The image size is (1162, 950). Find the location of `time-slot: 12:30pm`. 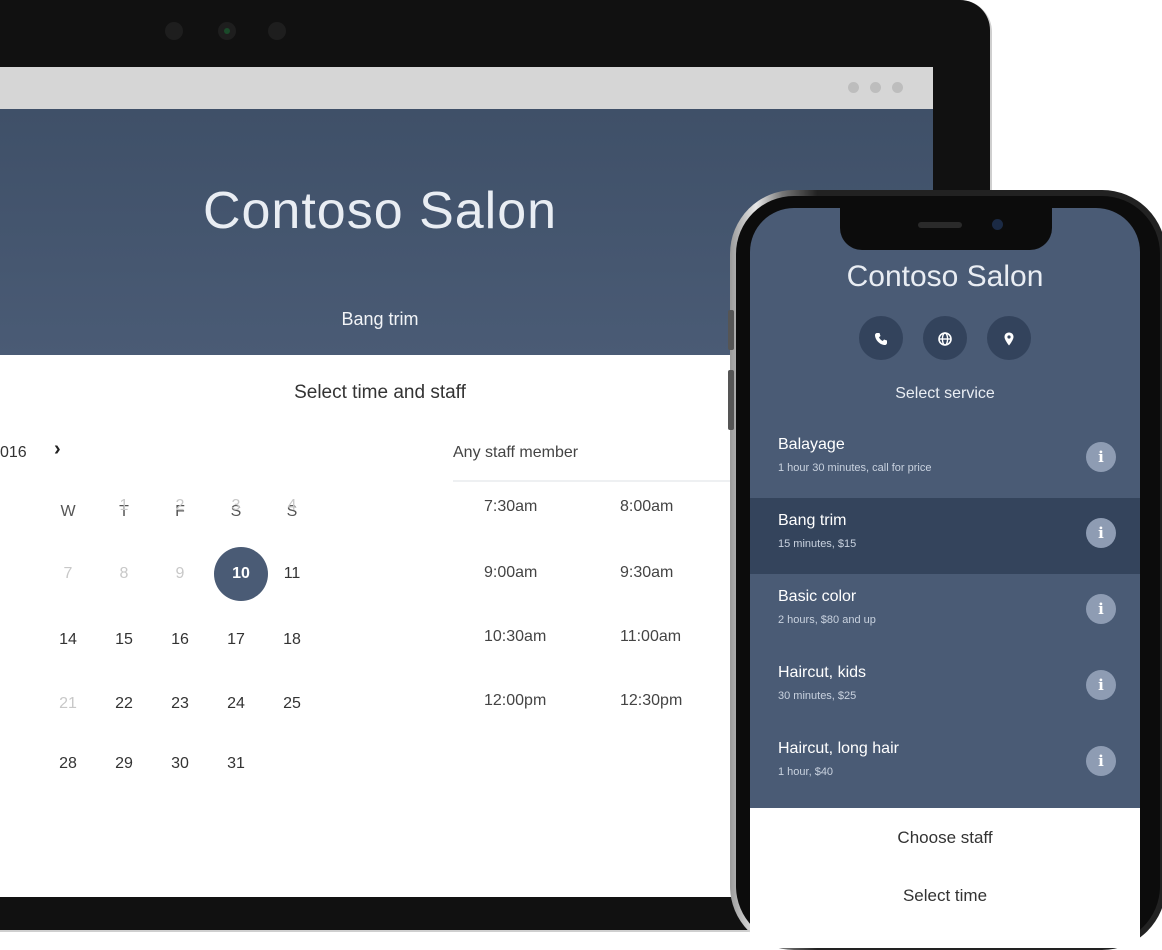

time-slot: 12:30pm is located at coordinates (651, 701).